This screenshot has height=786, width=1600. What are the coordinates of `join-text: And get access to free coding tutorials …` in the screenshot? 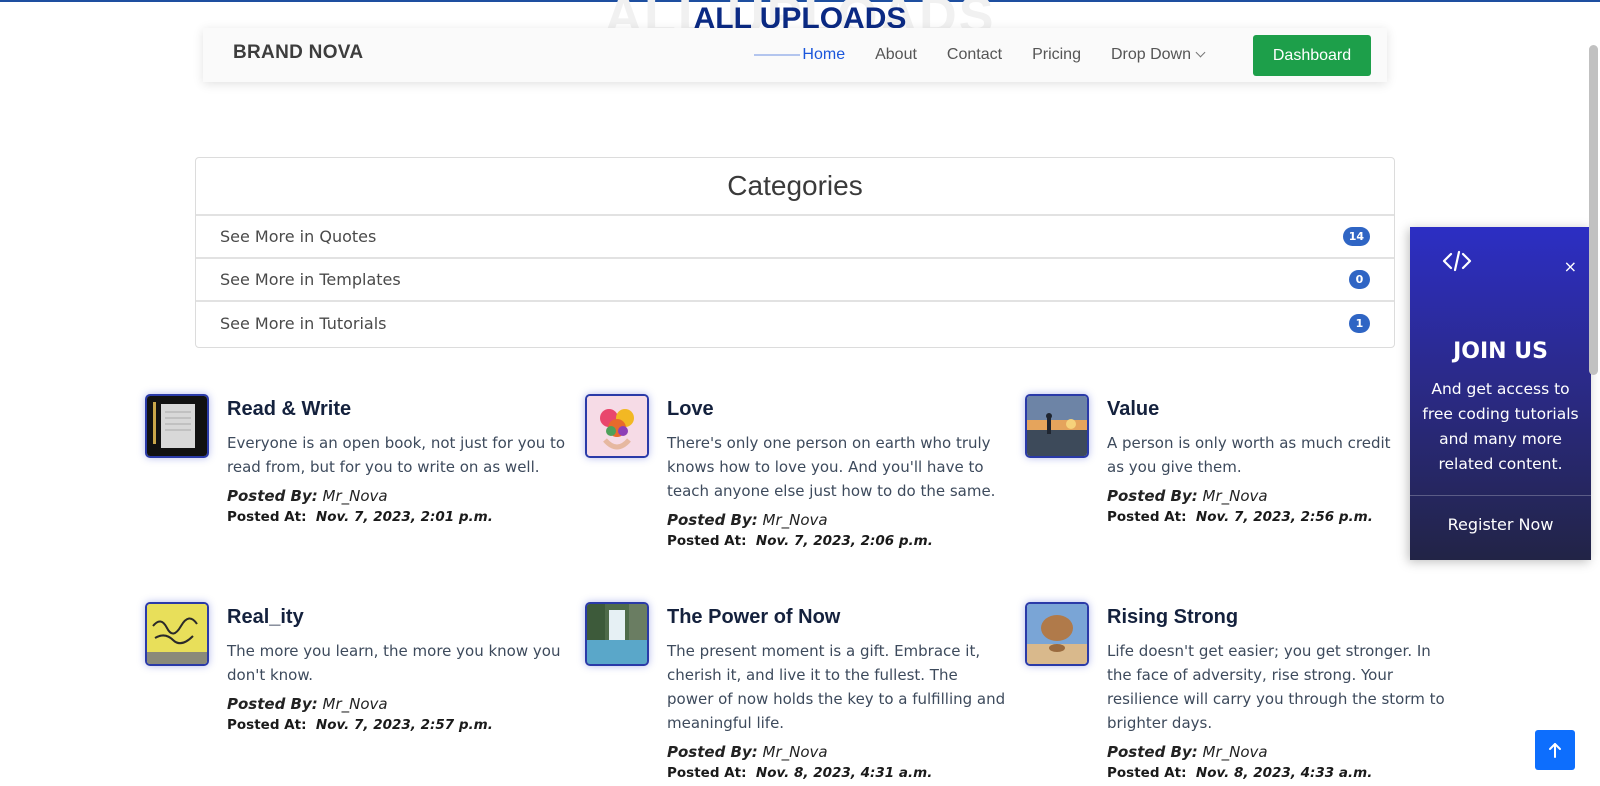 It's located at (1500, 426).